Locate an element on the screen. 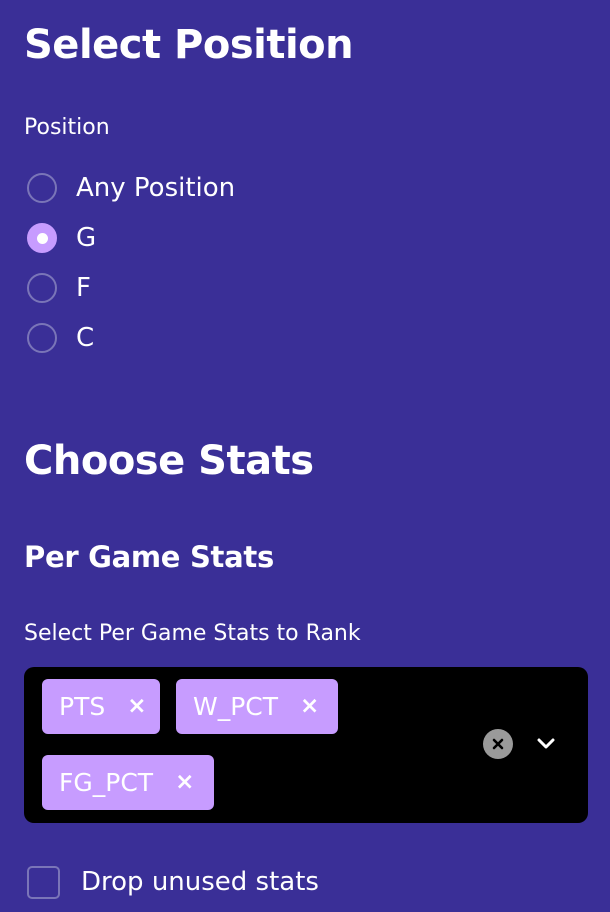  clear-all-icon is located at coordinates (498, 744).